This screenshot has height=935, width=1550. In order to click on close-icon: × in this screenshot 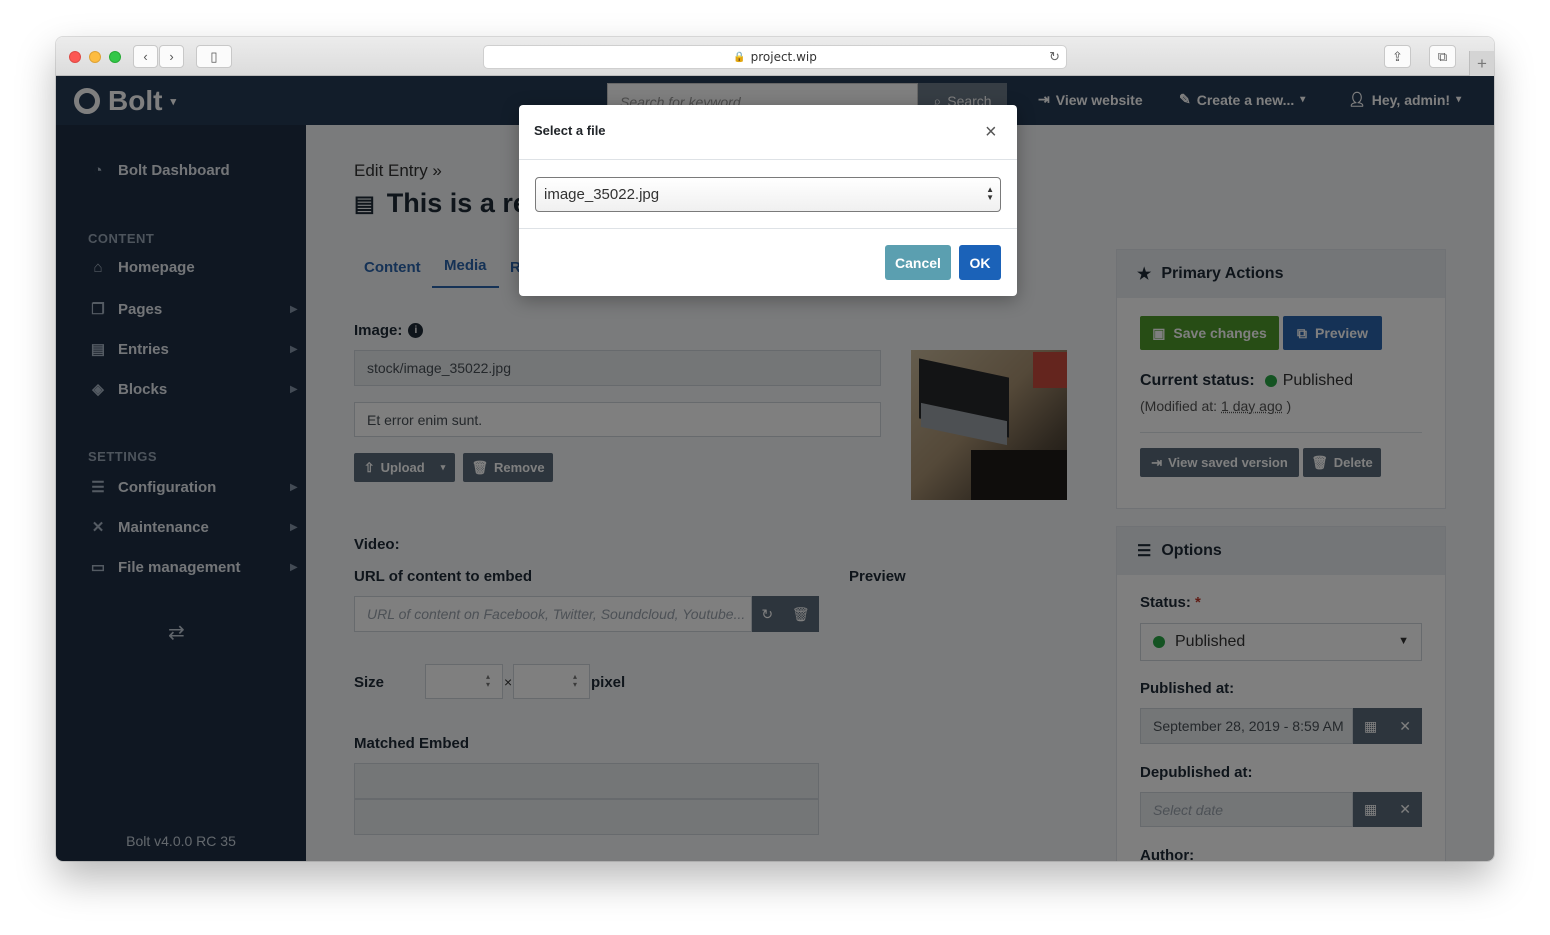, I will do `click(991, 132)`.